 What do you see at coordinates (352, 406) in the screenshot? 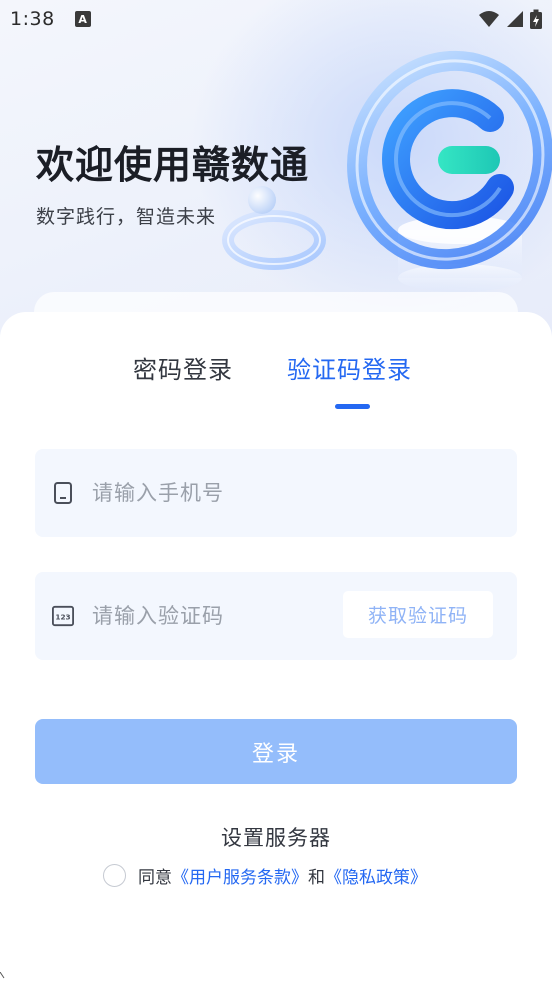
I see `active-tab-indicator` at bounding box center [352, 406].